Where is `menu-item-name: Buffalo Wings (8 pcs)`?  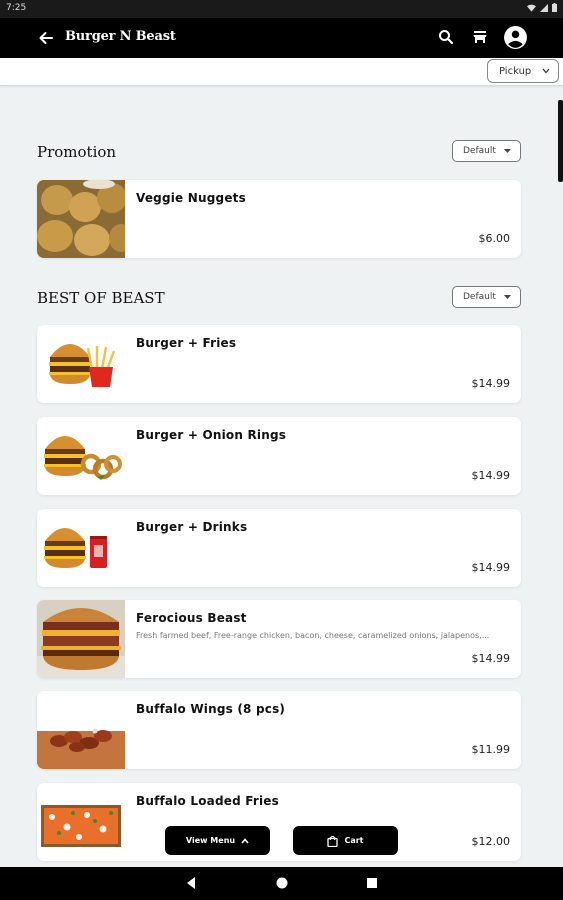 menu-item-name: Buffalo Wings (8 pcs) is located at coordinates (211, 709).